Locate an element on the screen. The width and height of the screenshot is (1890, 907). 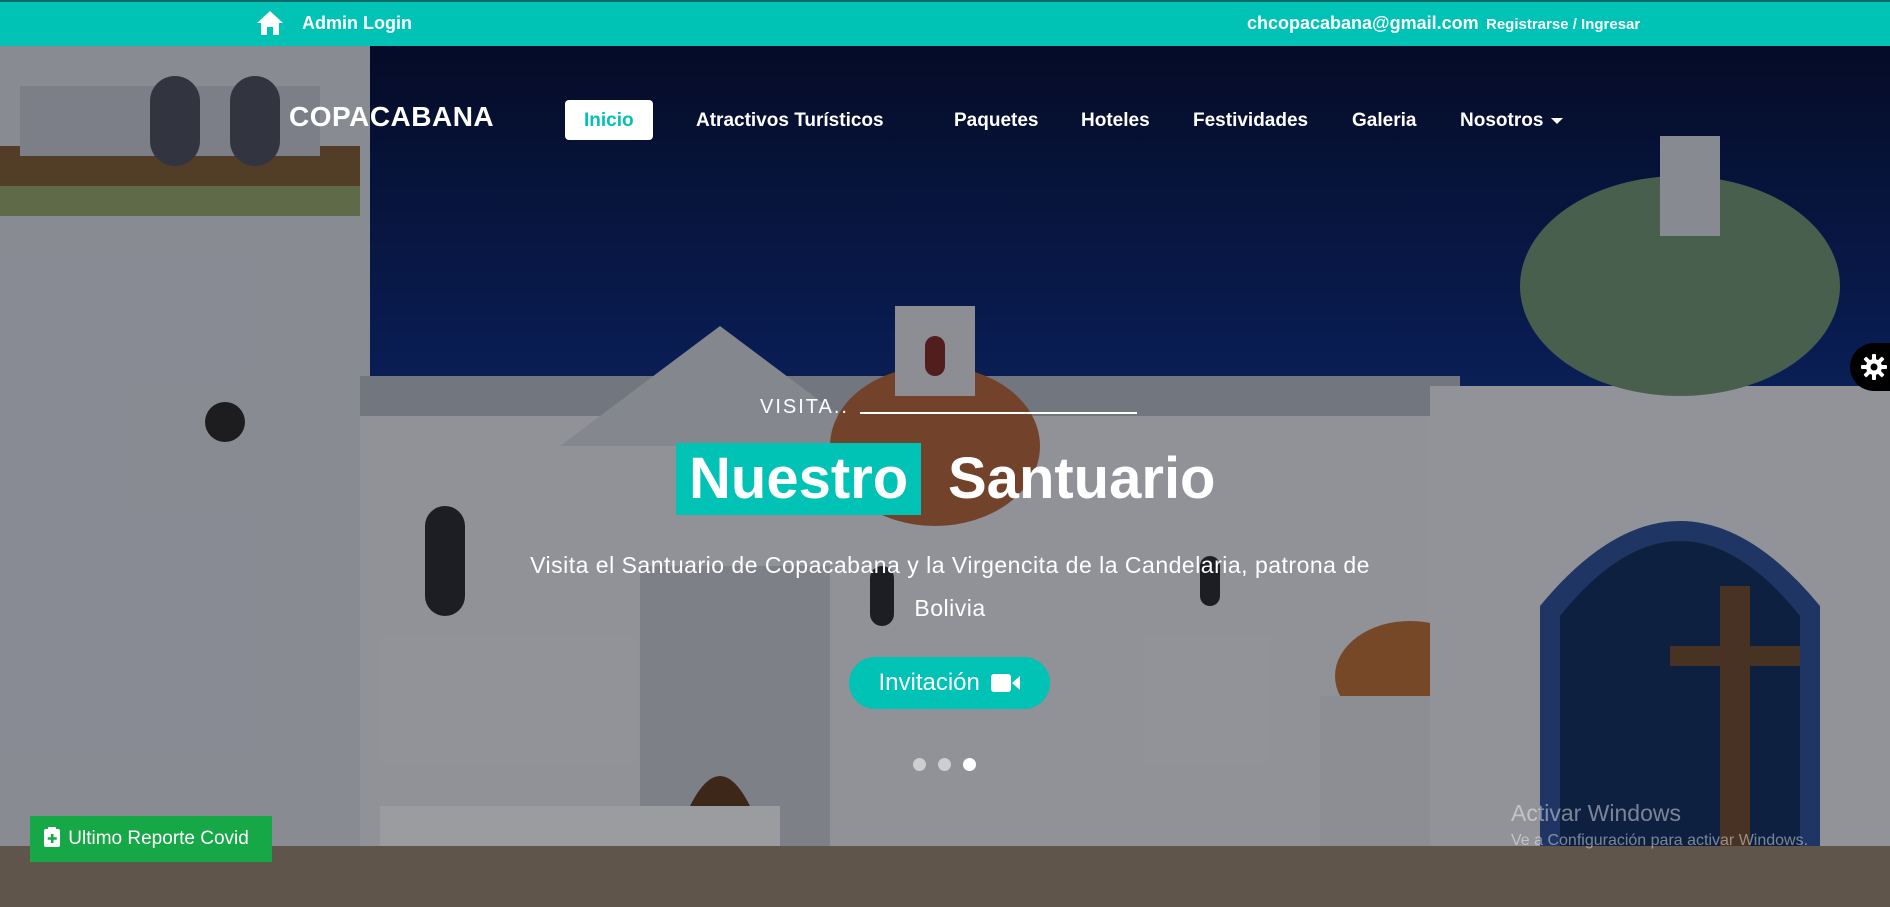
nav-item-hoteles: Hoteles is located at coordinates (1115, 120).